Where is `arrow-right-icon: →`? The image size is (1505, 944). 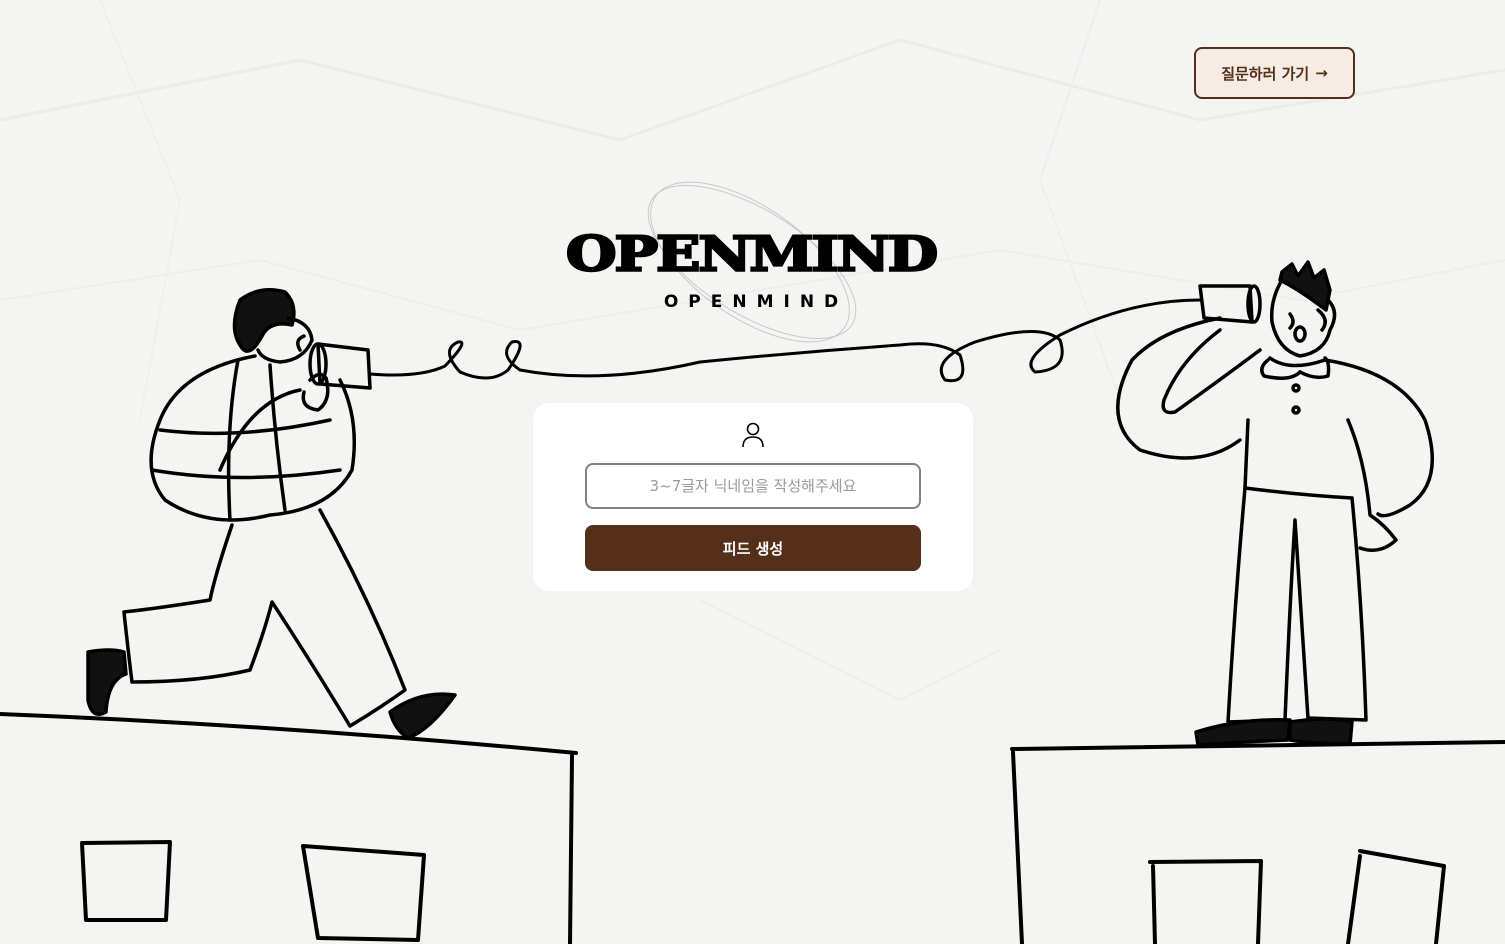 arrow-right-icon: → is located at coordinates (1321, 73).